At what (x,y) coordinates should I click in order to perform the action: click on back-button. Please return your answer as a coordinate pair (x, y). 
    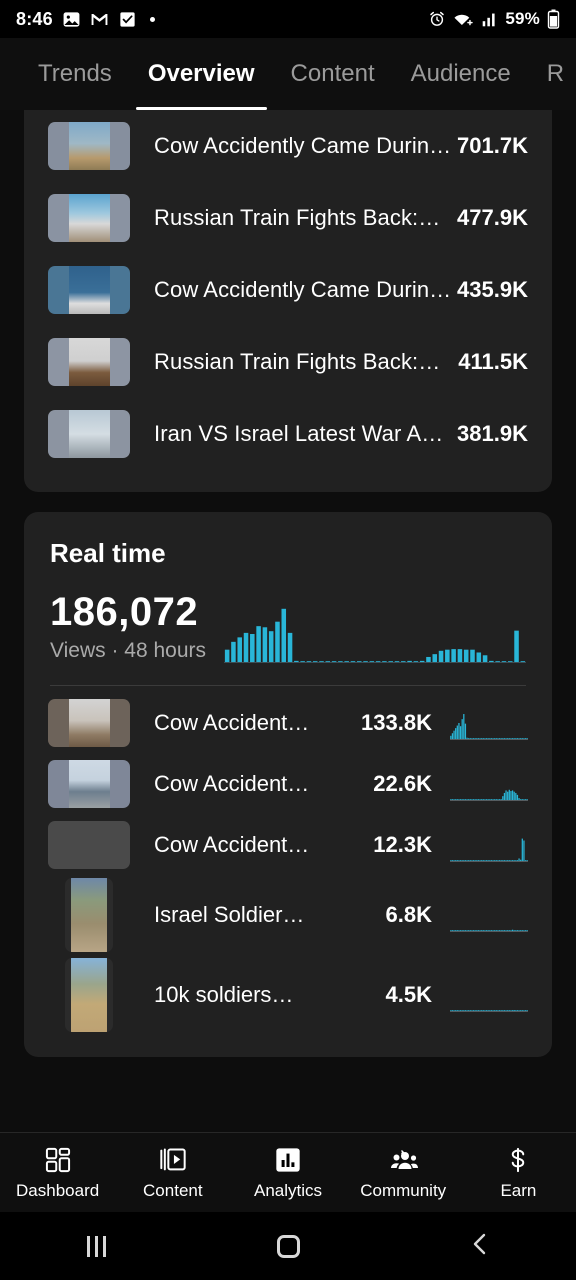
    Looking at the image, I should click on (480, 1246).